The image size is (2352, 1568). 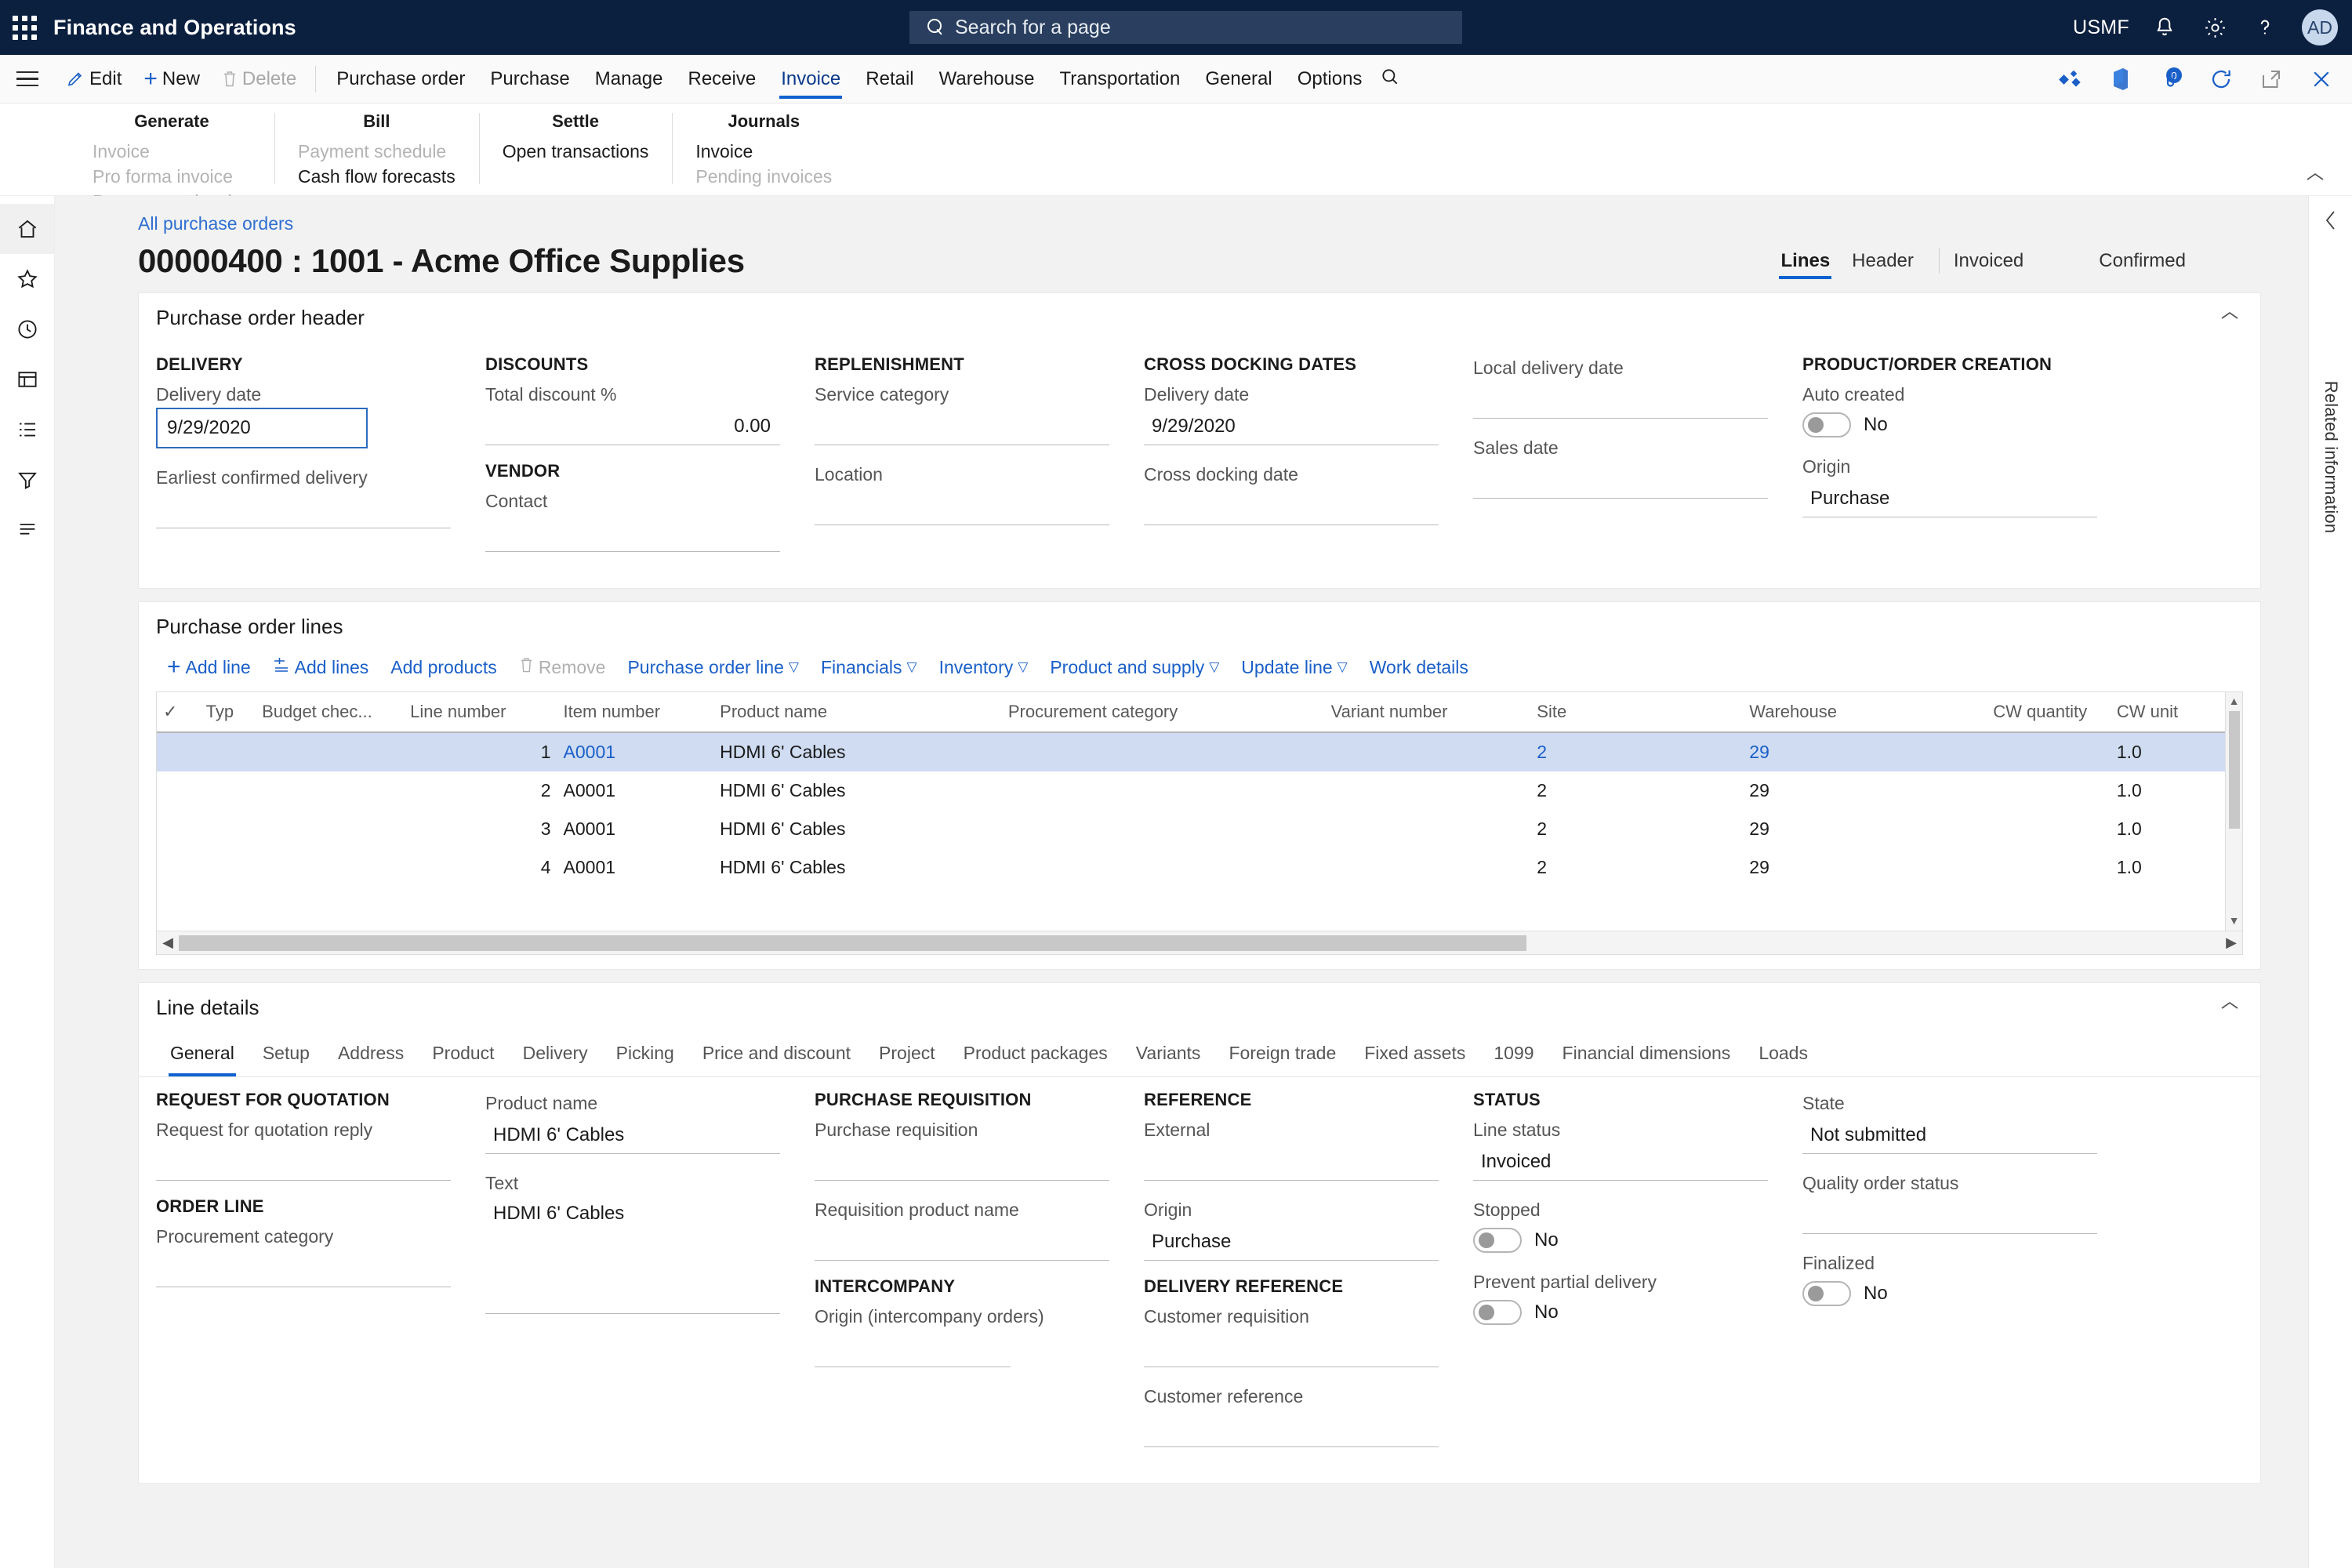 I want to click on col-cw-quantity: CW quantity, so click(x=2049, y=712).